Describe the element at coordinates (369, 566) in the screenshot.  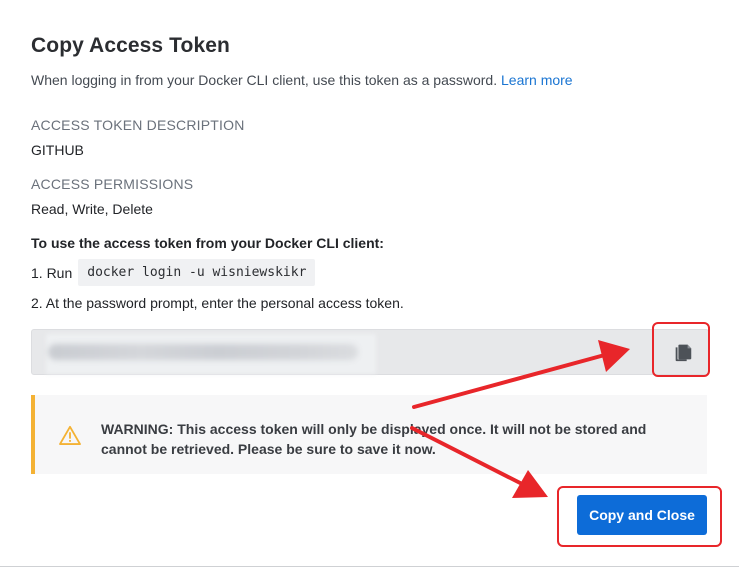
I see `dialog-bottom-edge` at that location.